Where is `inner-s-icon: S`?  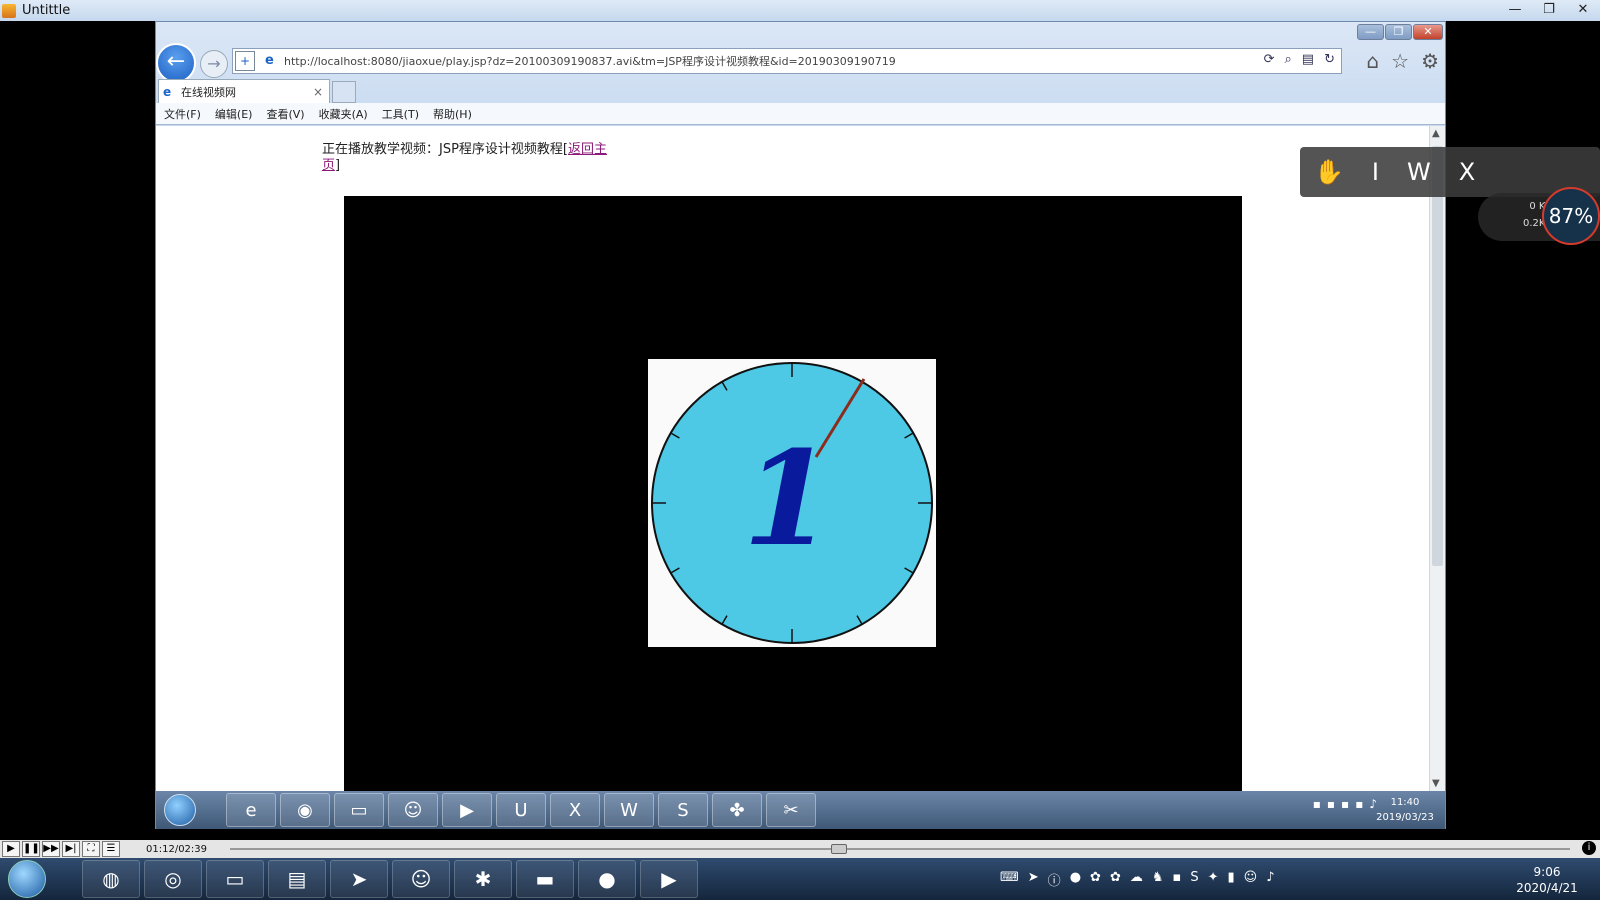 inner-s-icon: S is located at coordinates (683, 810).